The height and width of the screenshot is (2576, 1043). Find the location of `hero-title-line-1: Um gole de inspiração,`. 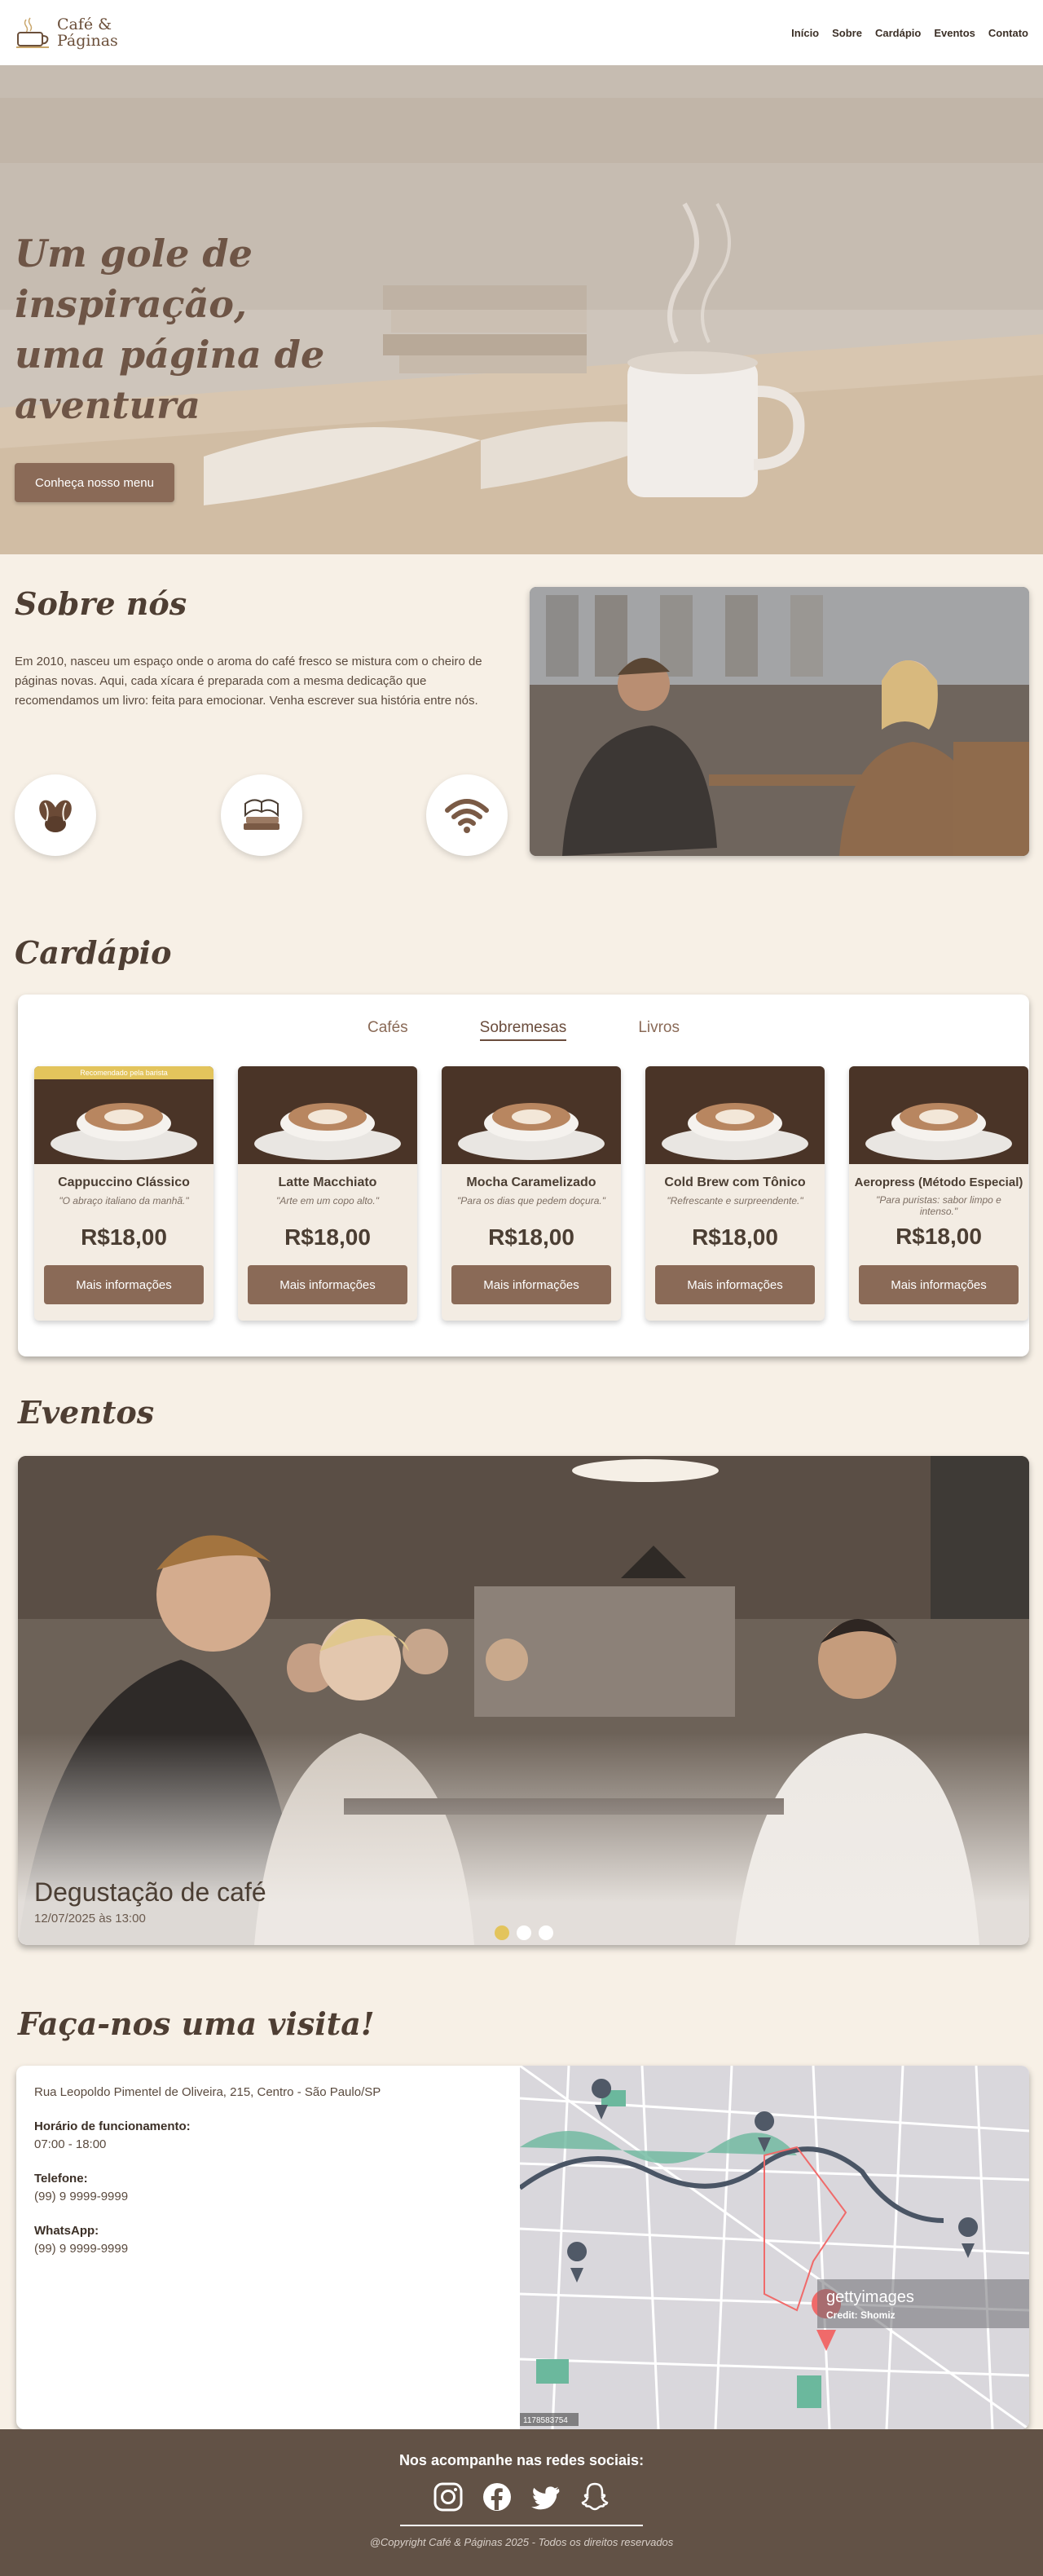

hero-title-line-1: Um gole de inspiração, is located at coordinates (134, 279).